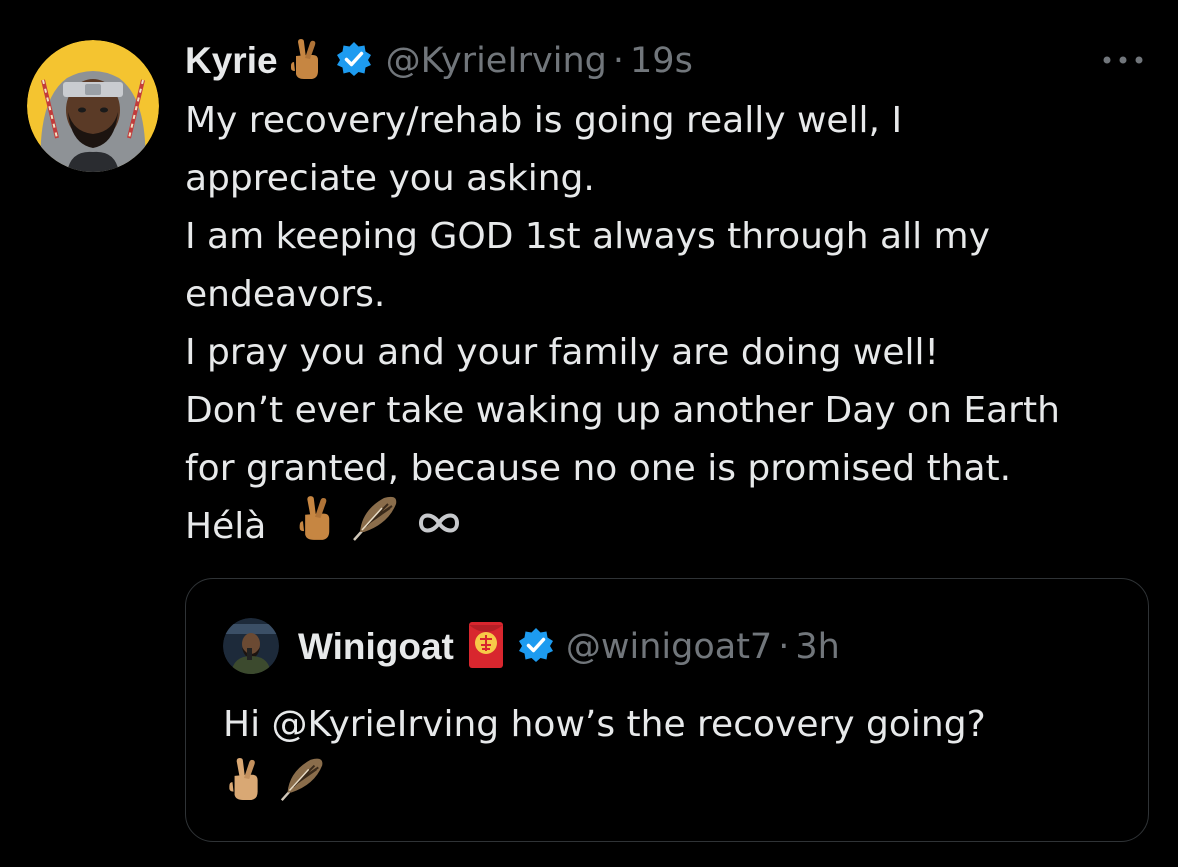 This screenshot has width=1178, height=867. What do you see at coordinates (93, 106) in the screenshot?
I see `author-avatar` at bounding box center [93, 106].